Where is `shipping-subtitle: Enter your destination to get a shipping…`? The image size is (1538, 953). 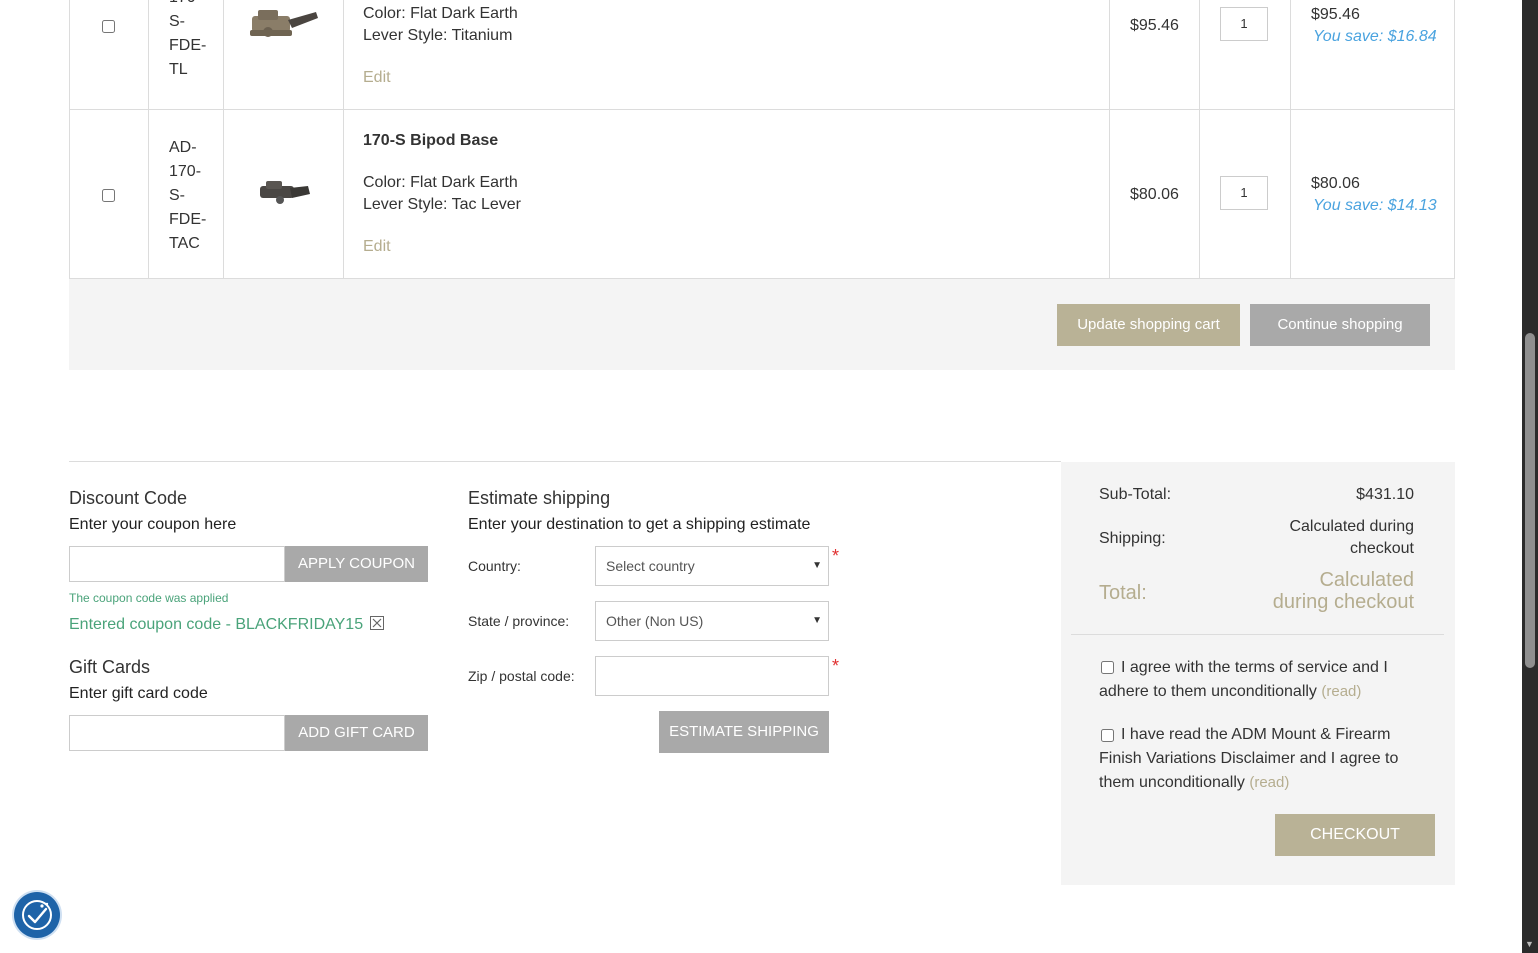 shipping-subtitle: Enter your destination to get a shipping… is located at coordinates (639, 524).